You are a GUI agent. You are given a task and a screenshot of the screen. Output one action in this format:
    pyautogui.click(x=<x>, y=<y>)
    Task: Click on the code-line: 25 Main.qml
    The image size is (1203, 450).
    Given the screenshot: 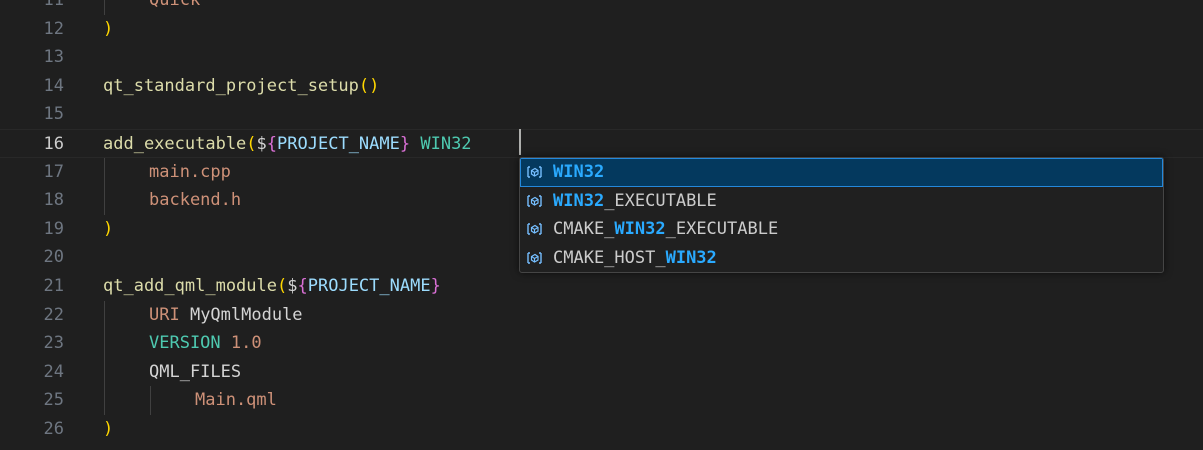 What is the action you would take?
    pyautogui.click(x=601, y=400)
    